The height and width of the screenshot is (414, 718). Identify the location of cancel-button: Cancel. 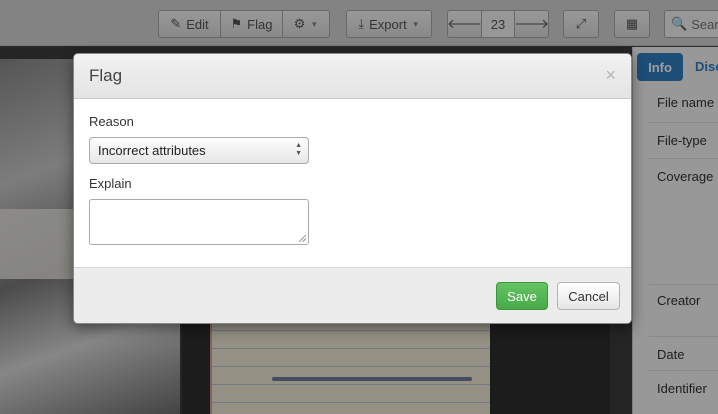
(588, 296).